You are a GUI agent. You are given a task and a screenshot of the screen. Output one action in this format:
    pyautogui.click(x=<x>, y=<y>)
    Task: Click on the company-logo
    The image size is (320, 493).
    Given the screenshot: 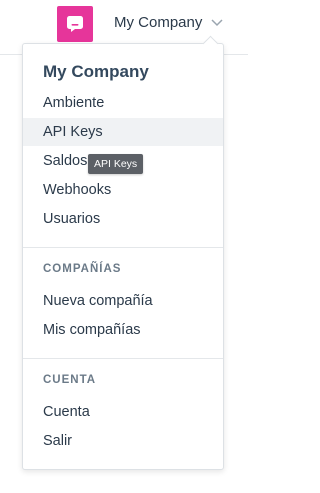 What is the action you would take?
    pyautogui.click(x=75, y=24)
    